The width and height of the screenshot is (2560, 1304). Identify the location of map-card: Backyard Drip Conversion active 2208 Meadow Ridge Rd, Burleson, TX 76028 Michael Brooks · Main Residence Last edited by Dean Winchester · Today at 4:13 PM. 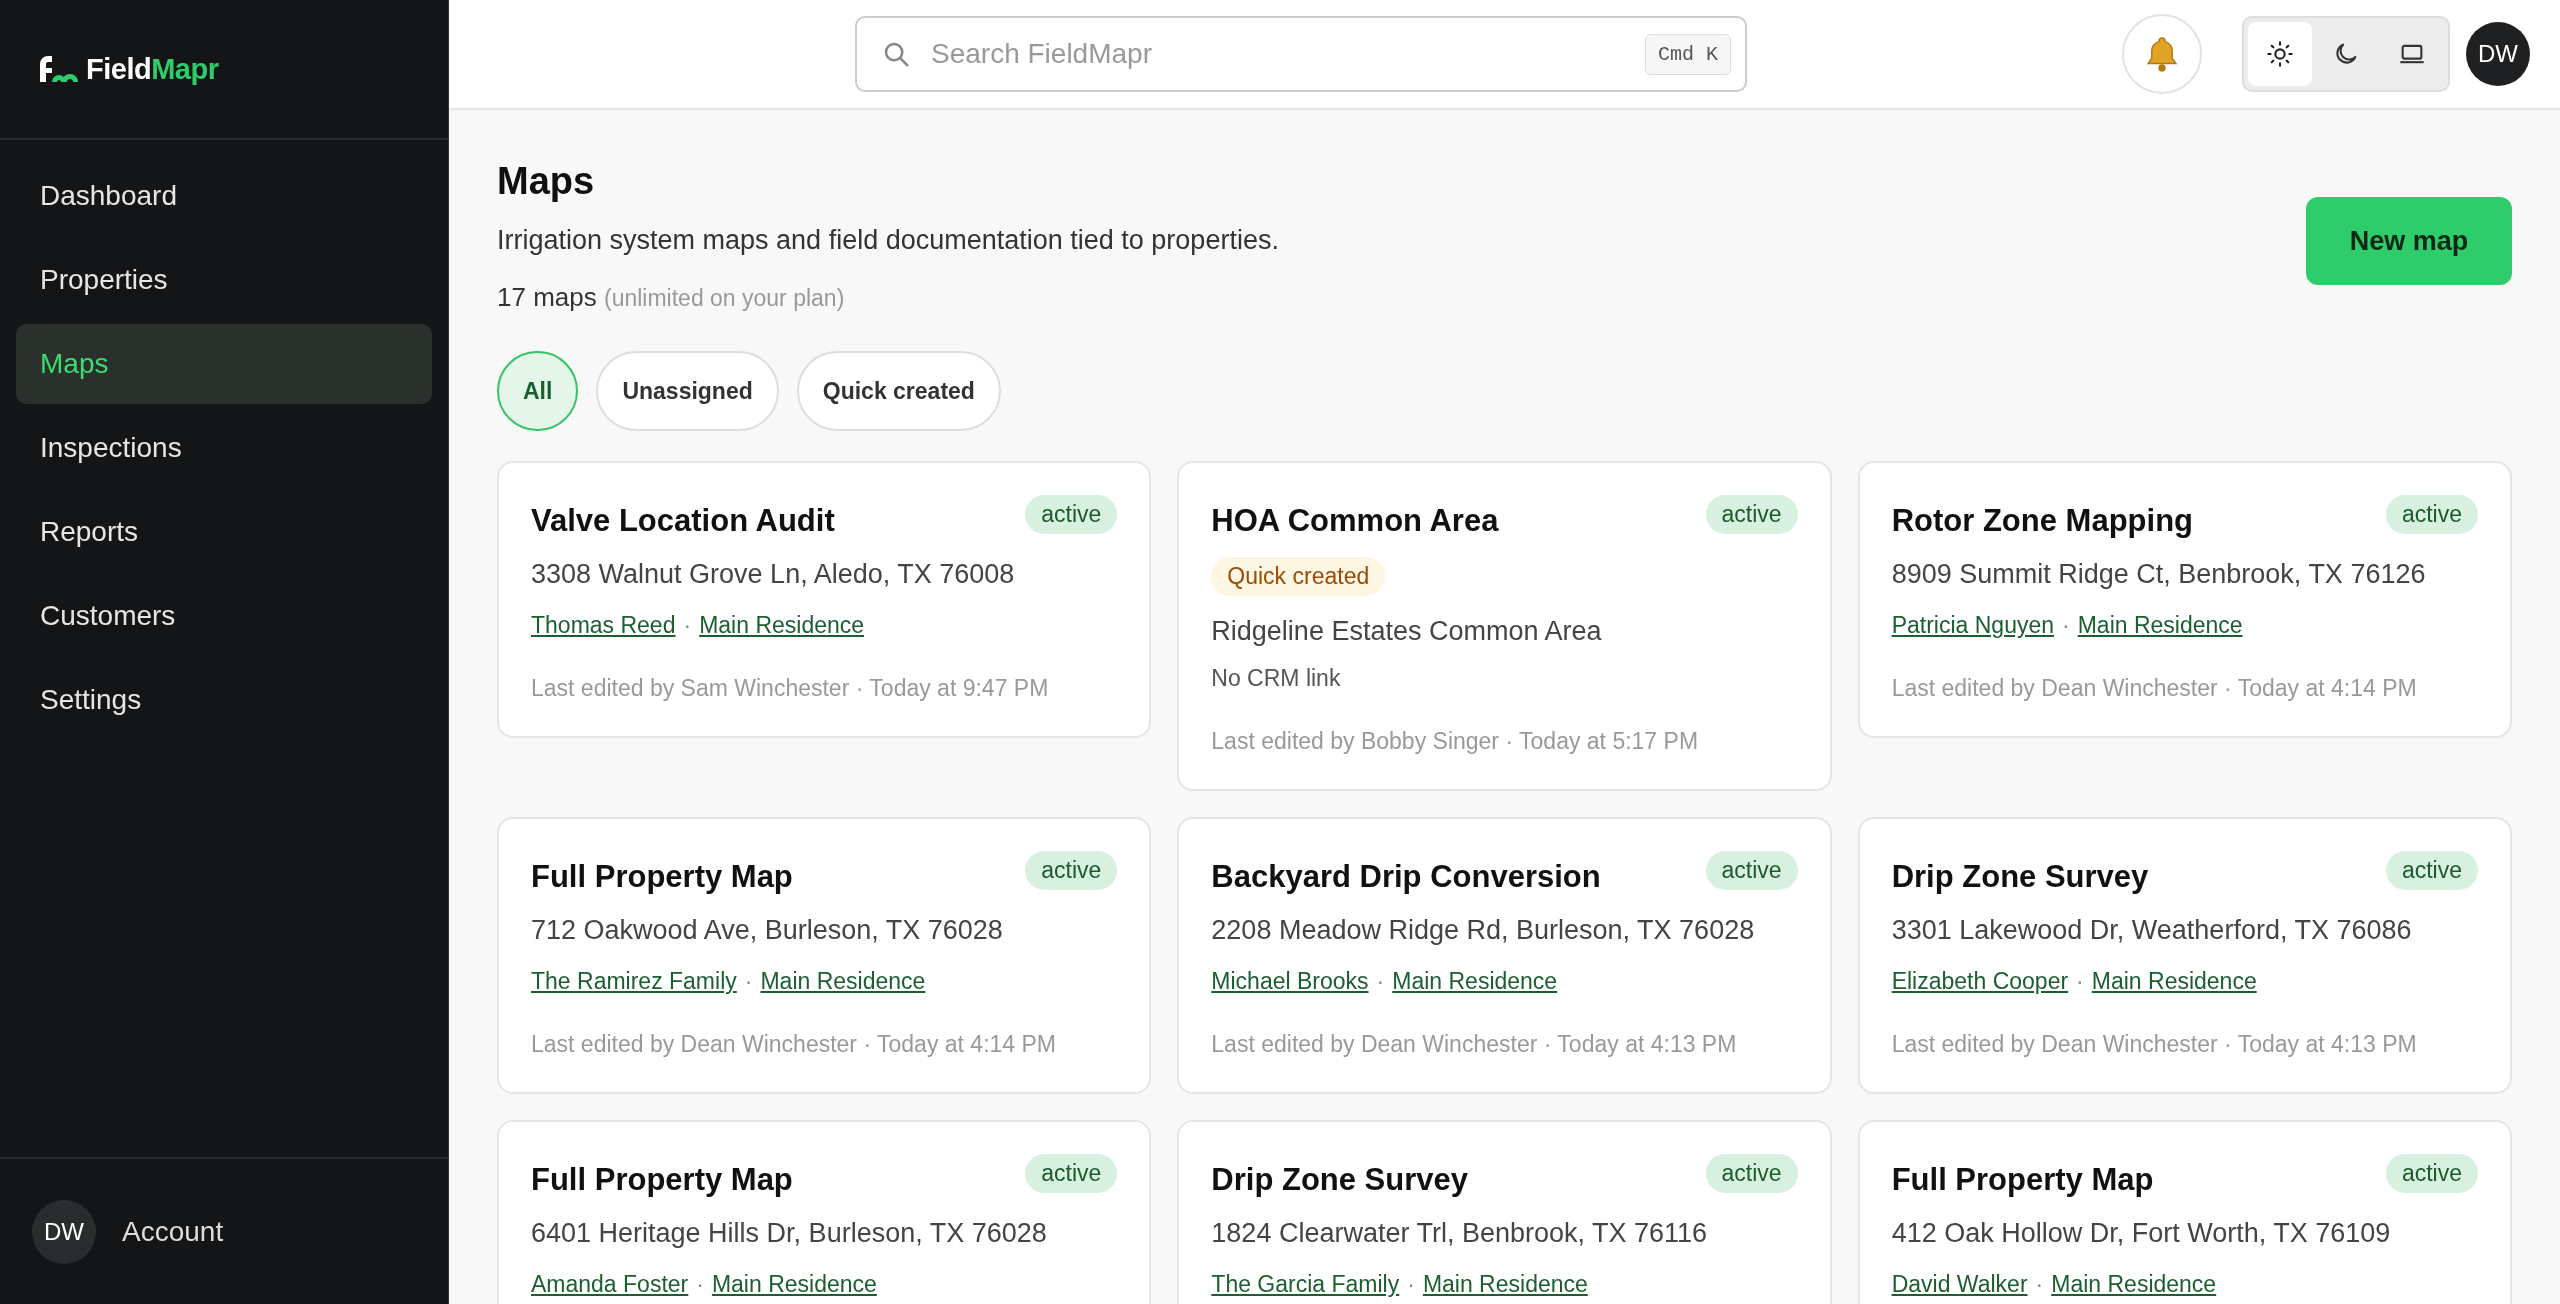
(1504, 955).